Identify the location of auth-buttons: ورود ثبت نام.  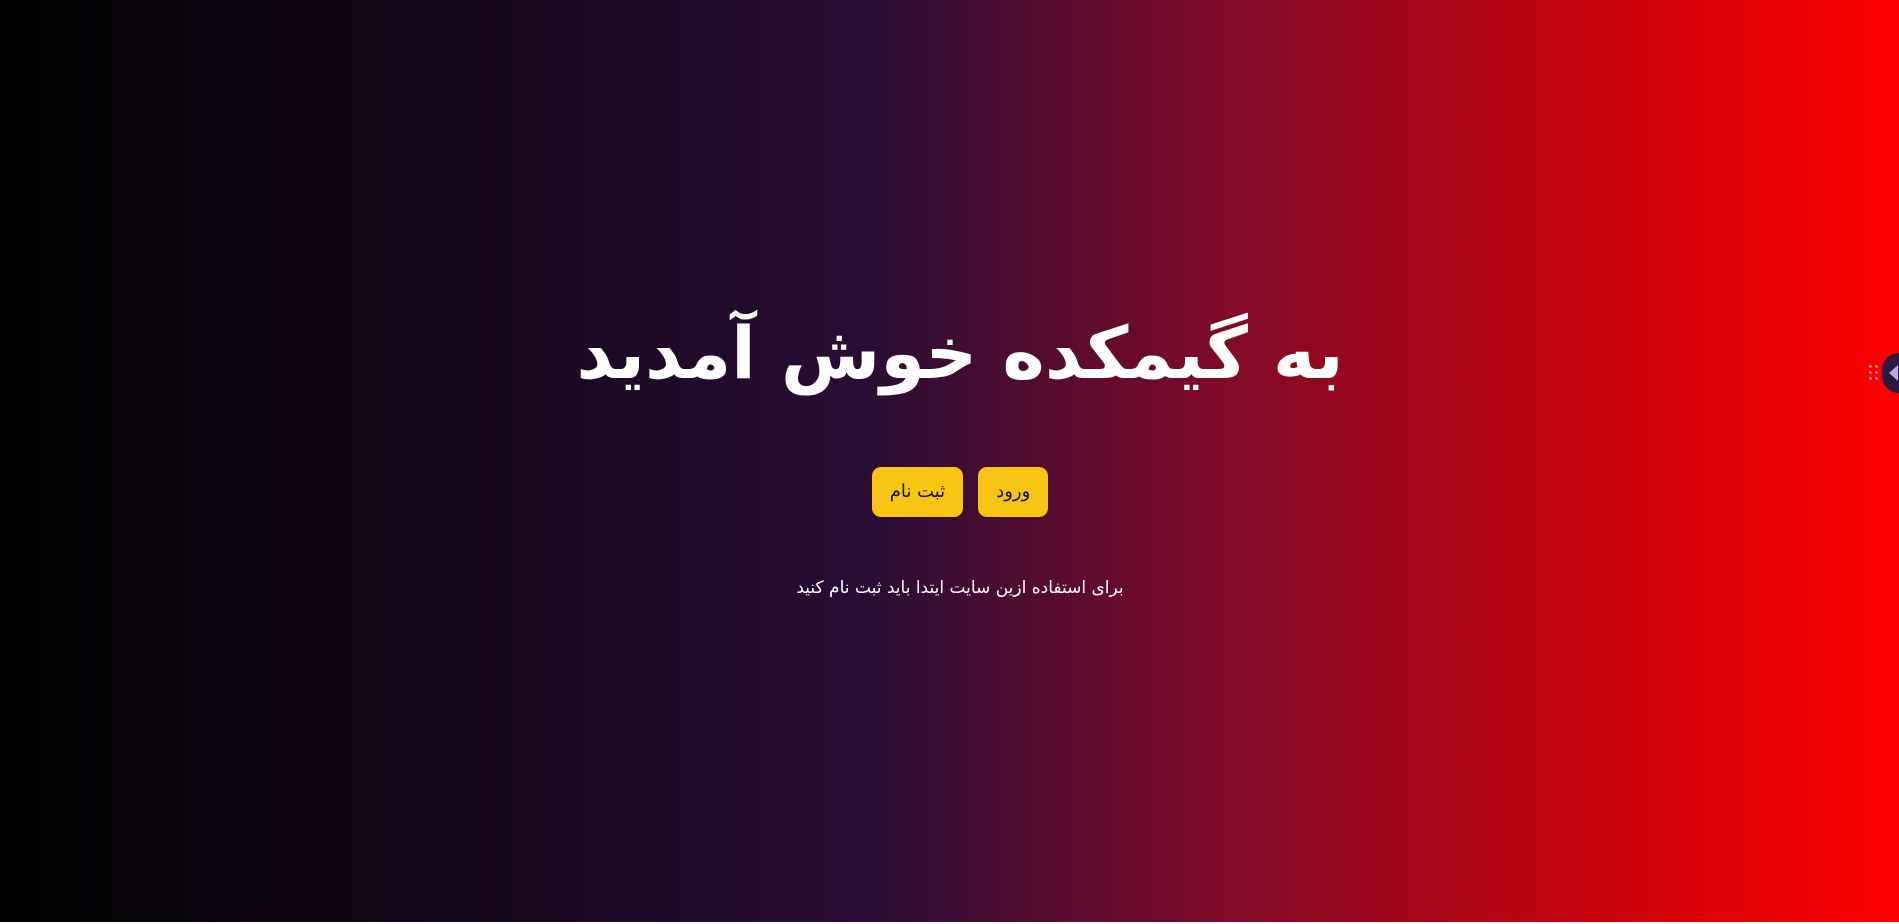
(949, 492).